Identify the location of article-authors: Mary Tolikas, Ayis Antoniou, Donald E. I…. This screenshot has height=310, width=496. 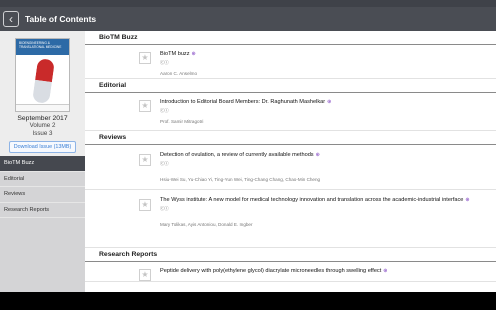
(206, 224).